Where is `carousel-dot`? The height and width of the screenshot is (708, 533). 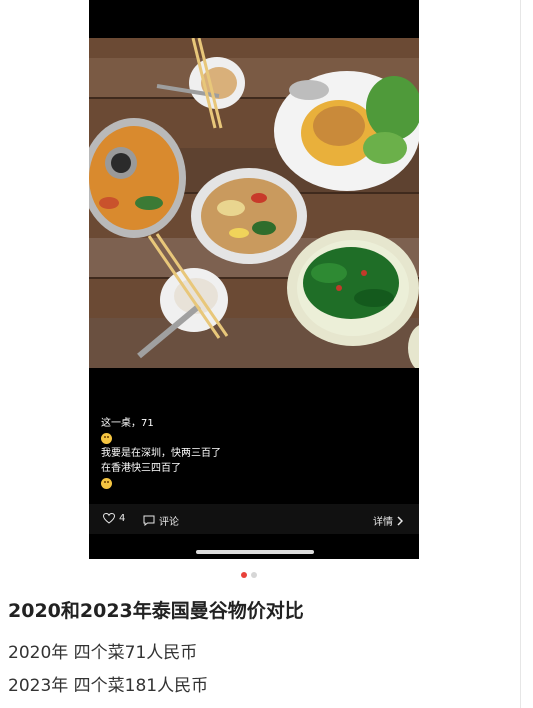 carousel-dot is located at coordinates (254, 575).